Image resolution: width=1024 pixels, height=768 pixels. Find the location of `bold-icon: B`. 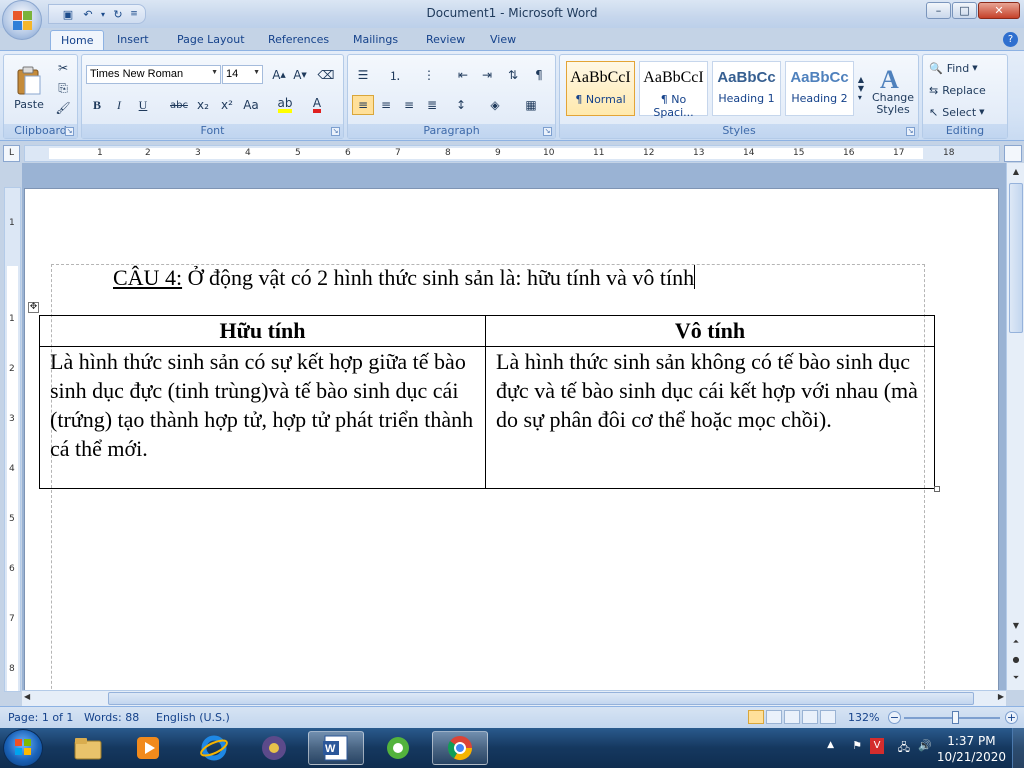

bold-icon: B is located at coordinates (97, 105).